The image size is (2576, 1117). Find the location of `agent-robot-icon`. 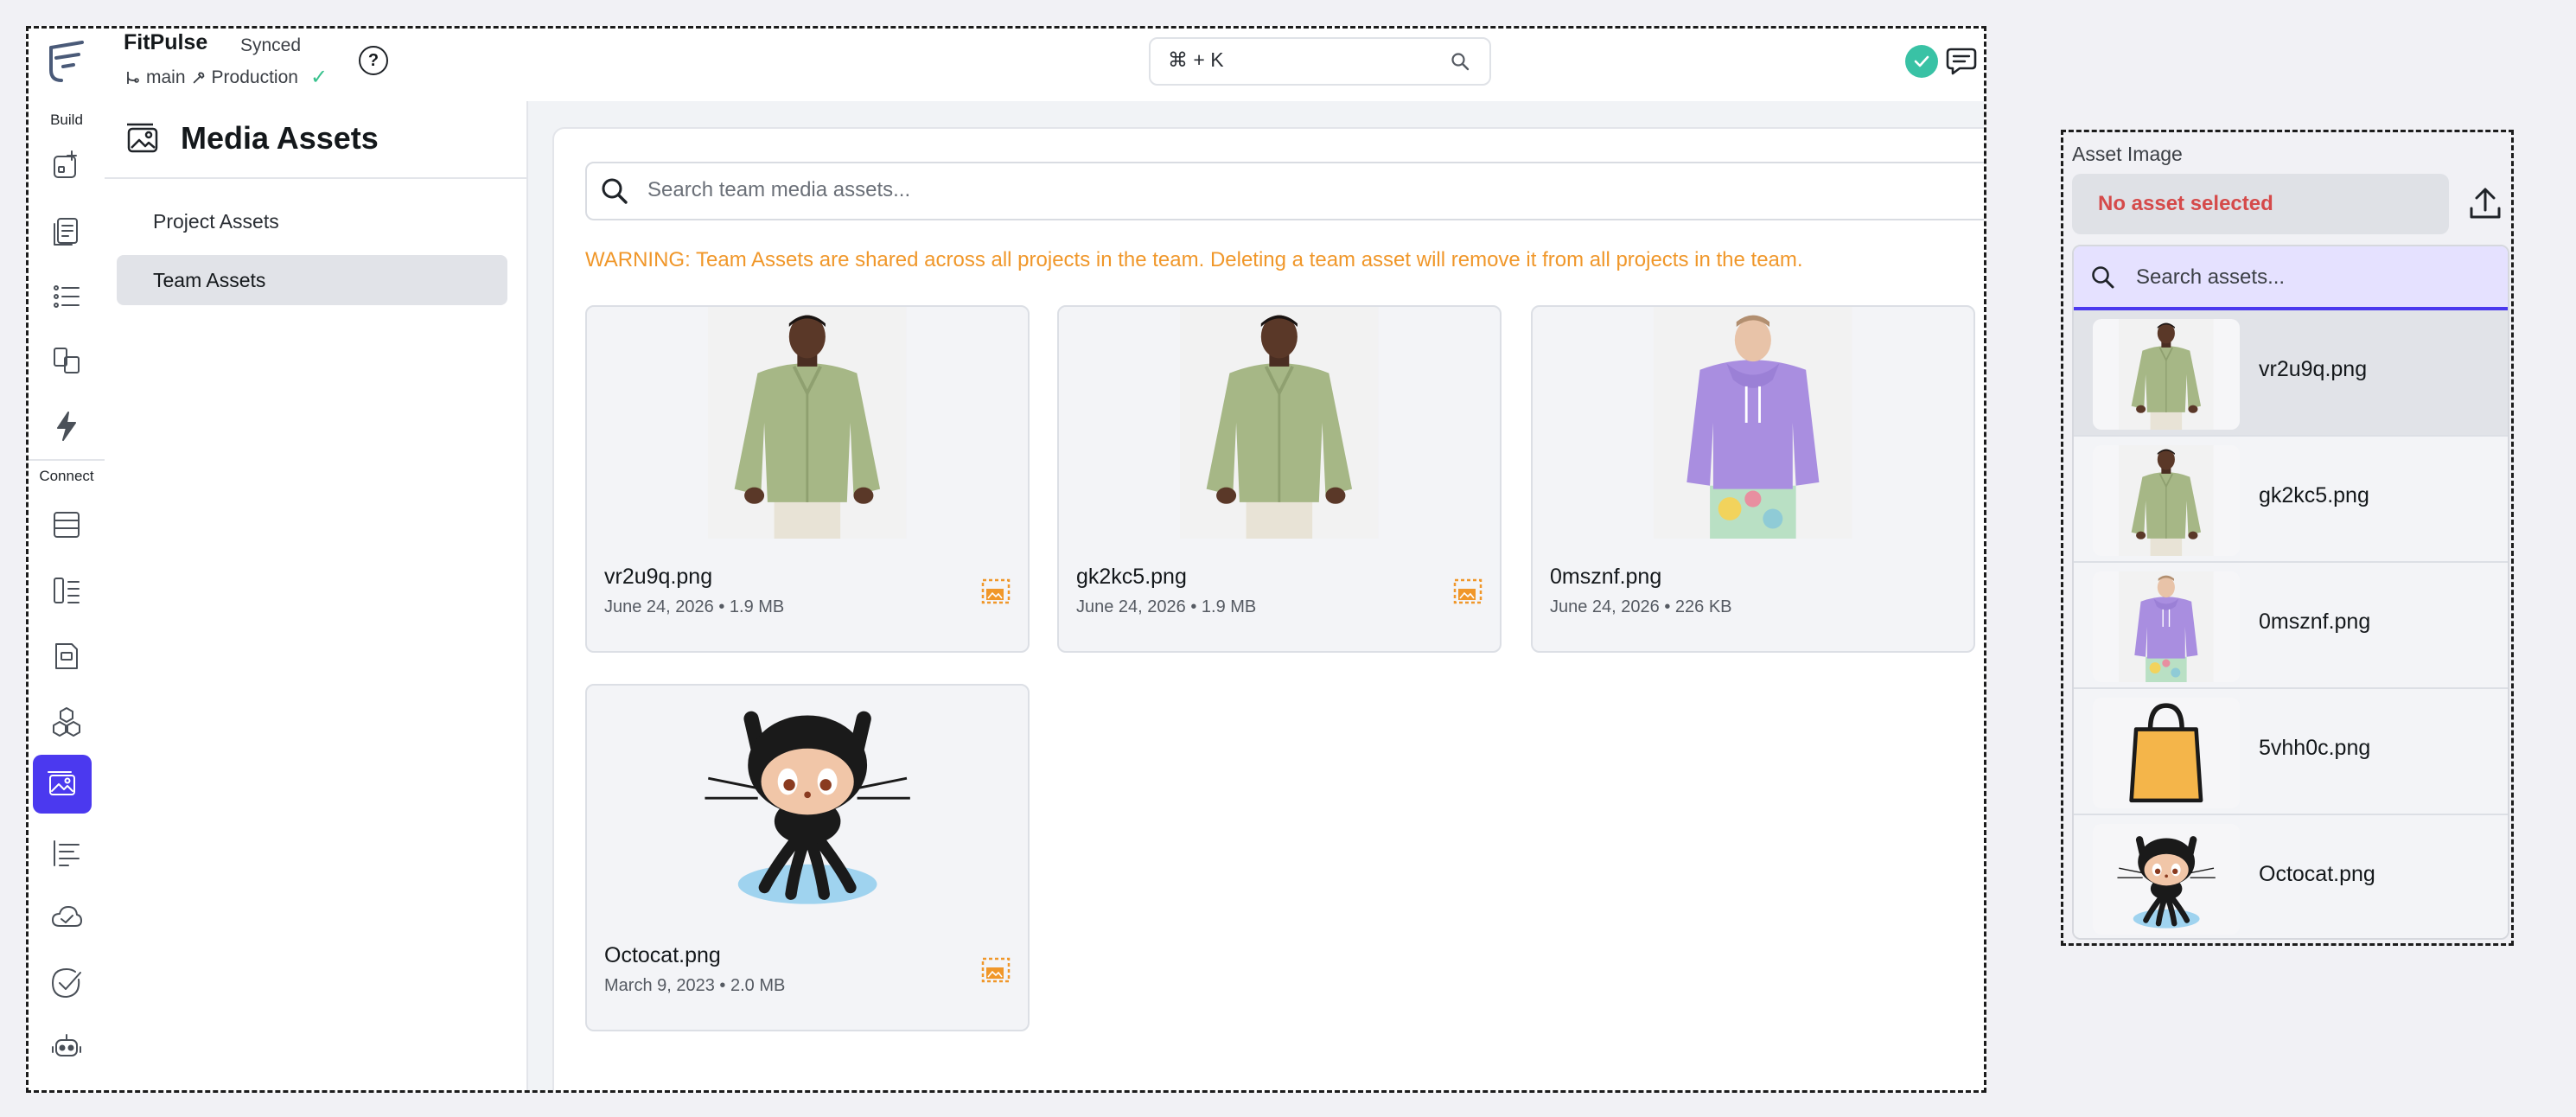

agent-robot-icon is located at coordinates (66, 1047).